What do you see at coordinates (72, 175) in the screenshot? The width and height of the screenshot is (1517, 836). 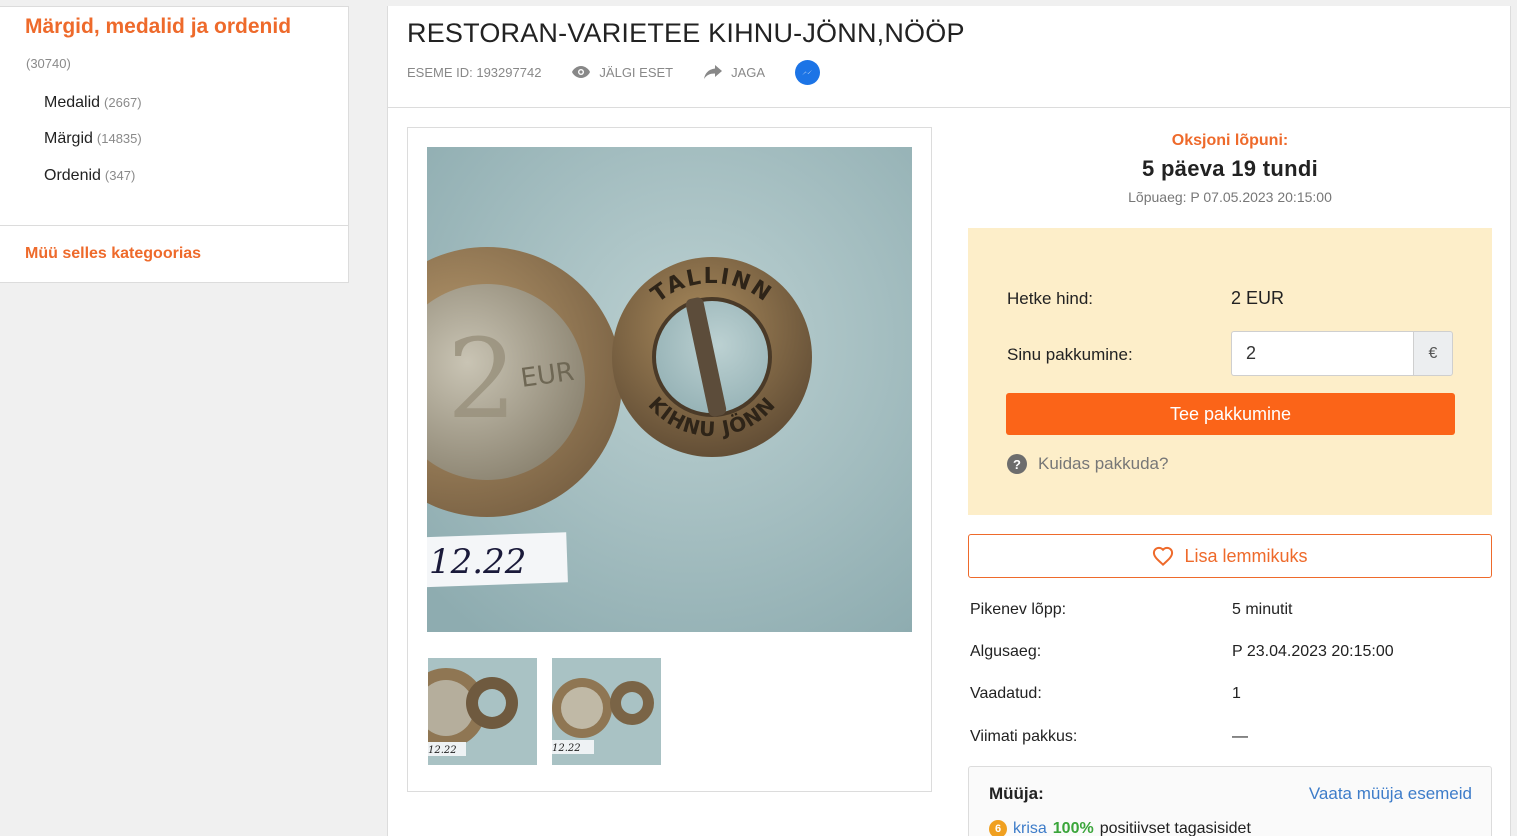 I see `subcategory-label: Ordenid` at bounding box center [72, 175].